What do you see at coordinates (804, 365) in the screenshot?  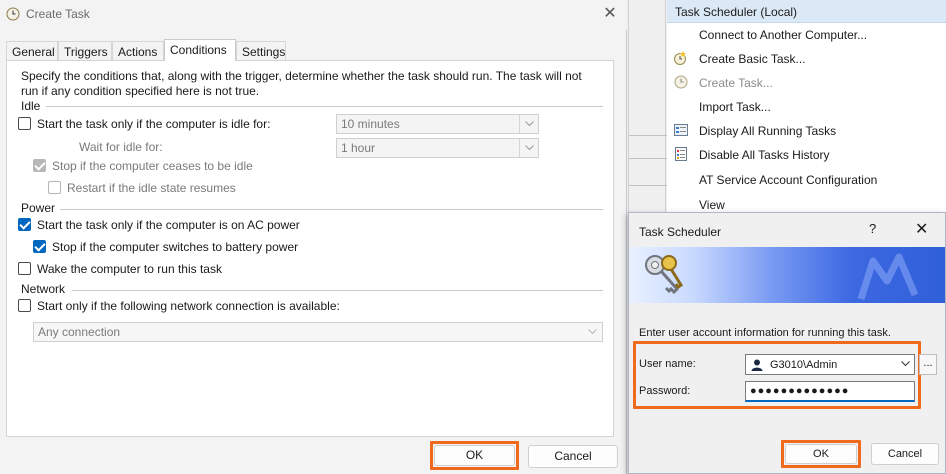 I see `username-value: G3010\Admin` at bounding box center [804, 365].